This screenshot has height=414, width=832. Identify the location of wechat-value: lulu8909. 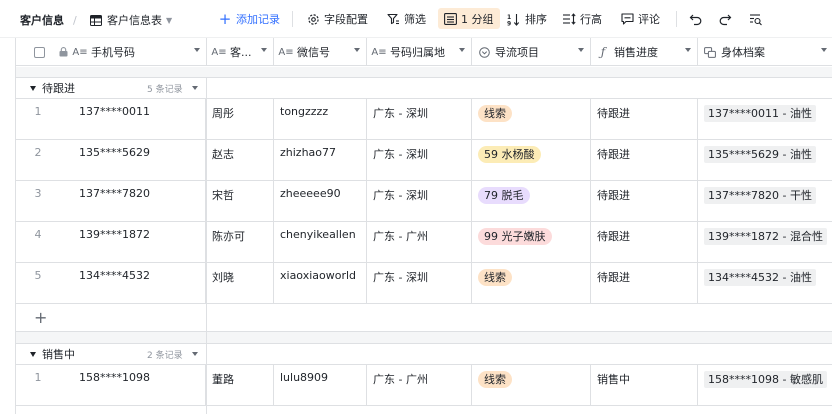
(304, 377).